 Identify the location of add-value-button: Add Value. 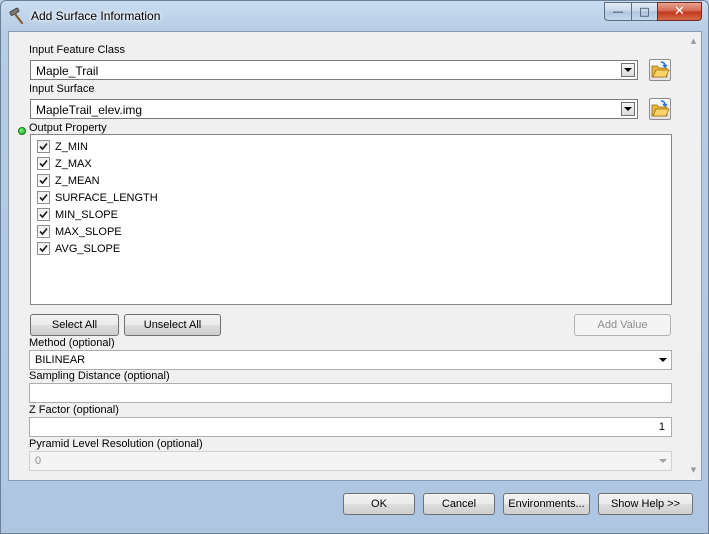
(622, 325).